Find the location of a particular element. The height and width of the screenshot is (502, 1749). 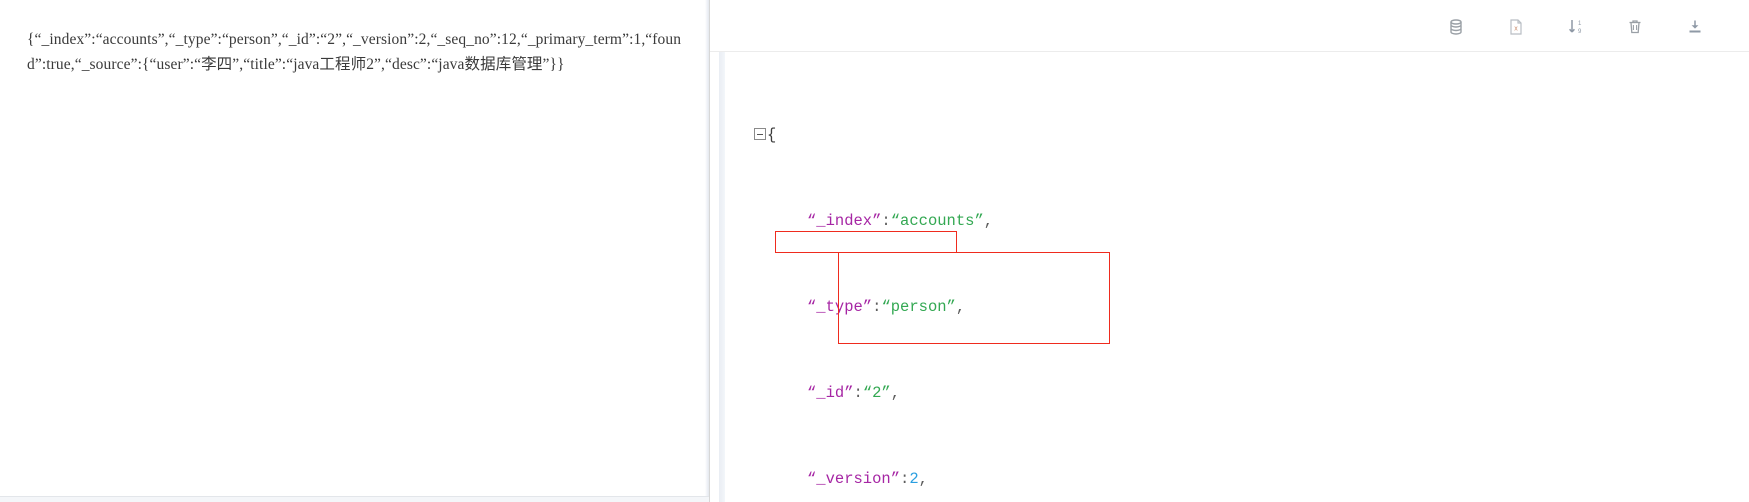

svg-text: 1 is located at coordinates (1580, 24).